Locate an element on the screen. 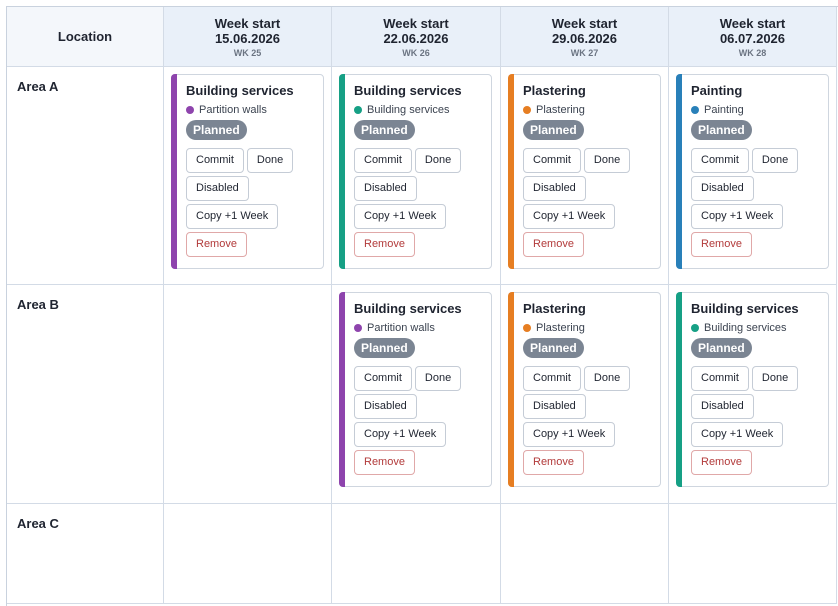 This screenshot has height=606, width=838. week-header-3: Week start 06.07.2026 WK 28 is located at coordinates (753, 37).